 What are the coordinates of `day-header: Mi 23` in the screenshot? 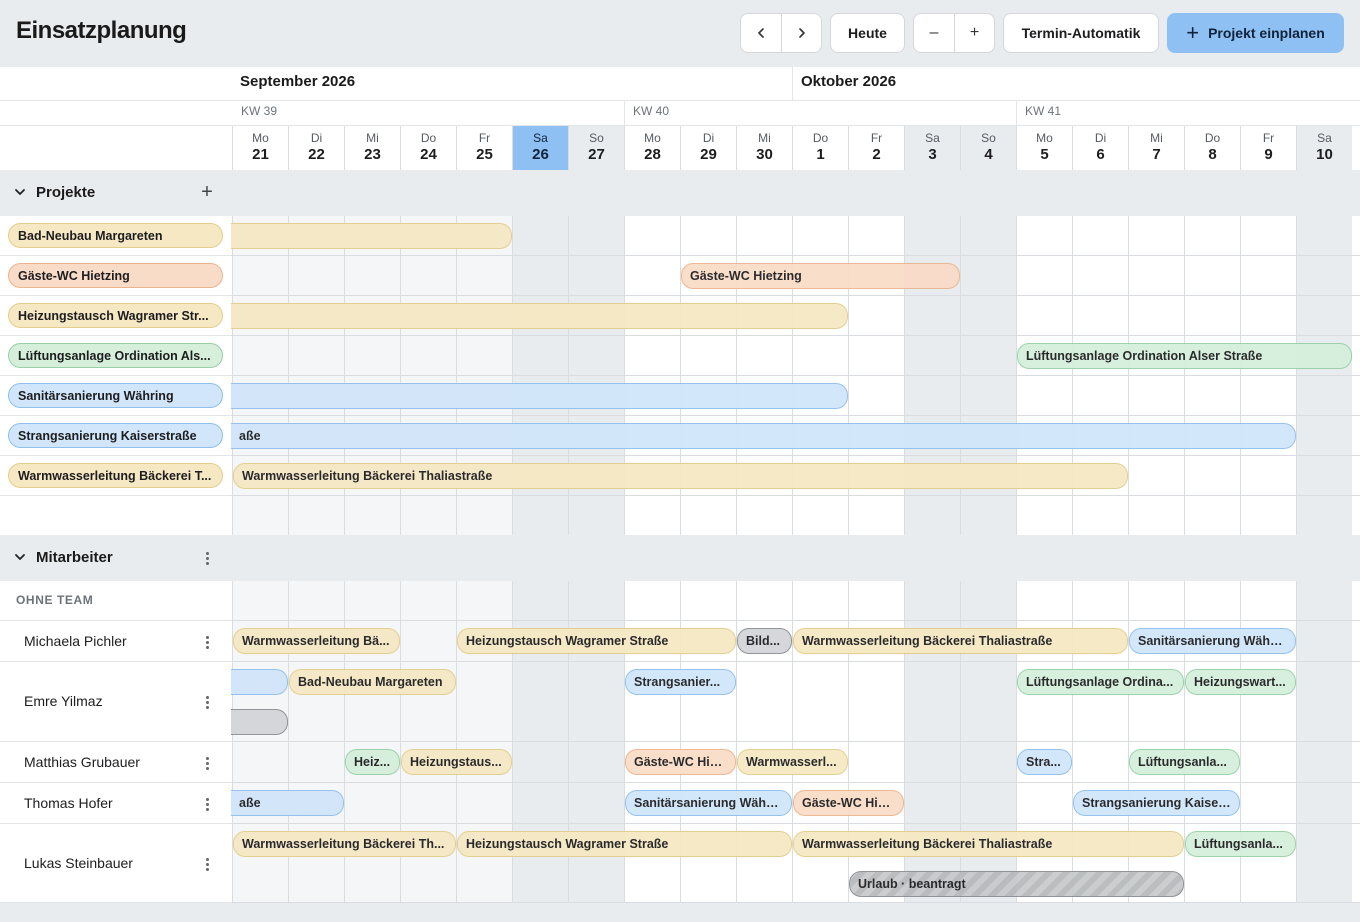 It's located at (372, 148).